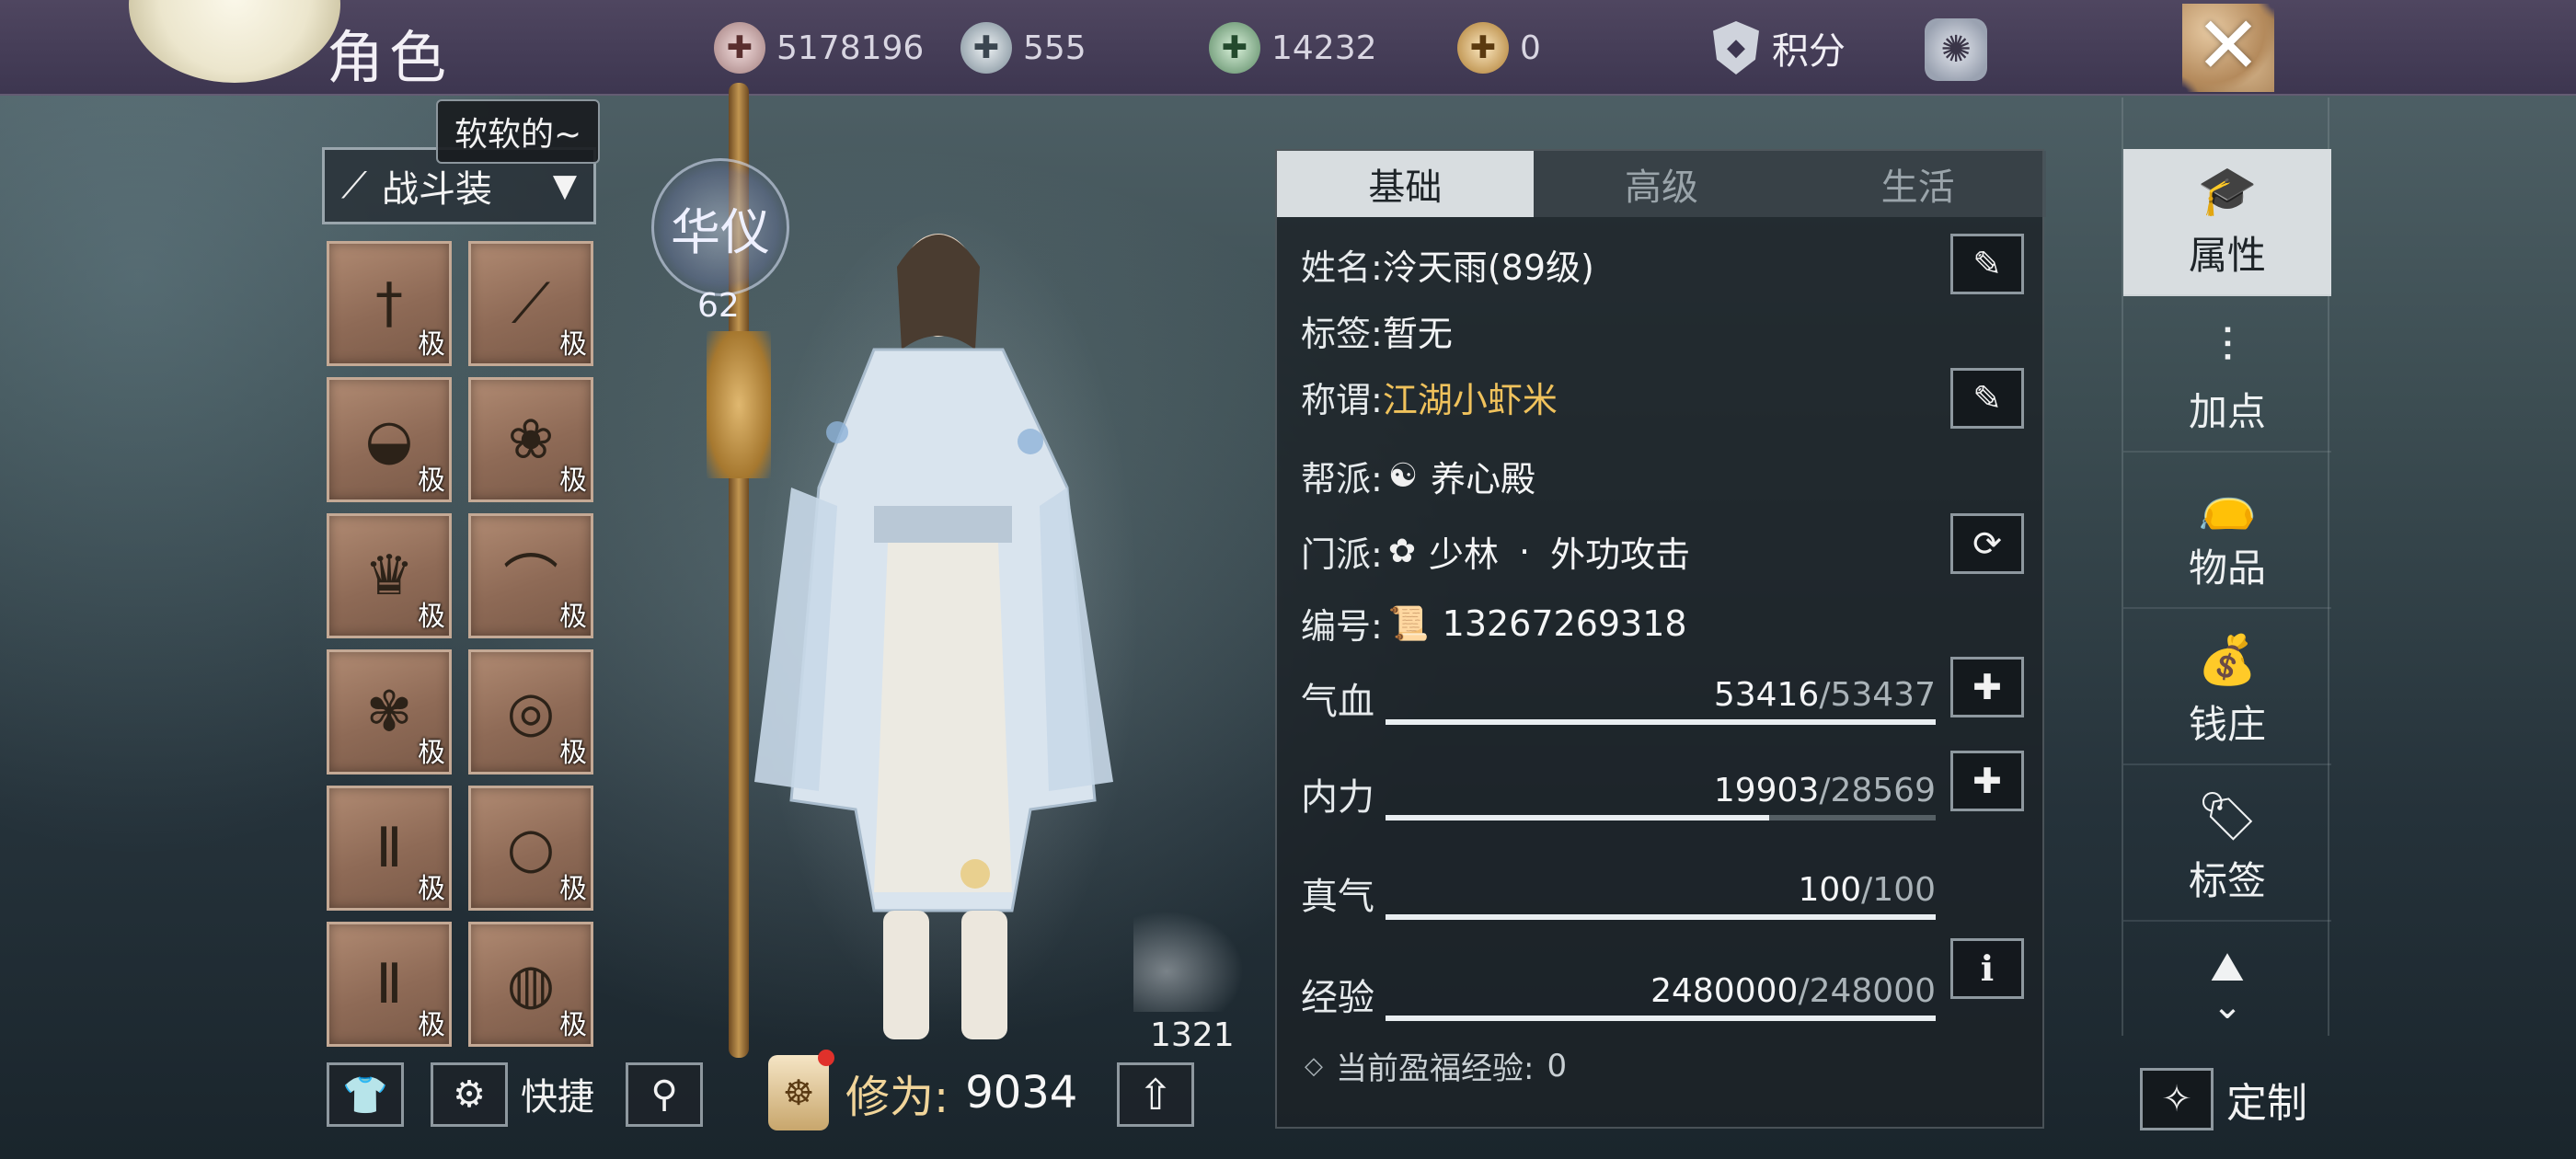 This screenshot has width=2576, height=1159. I want to click on diamond-icon: ◇, so click(1314, 1065).